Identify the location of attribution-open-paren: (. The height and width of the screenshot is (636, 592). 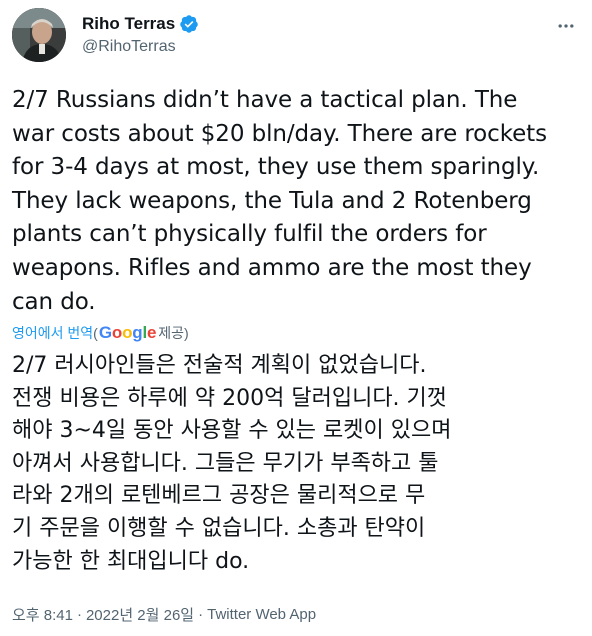
(95, 333).